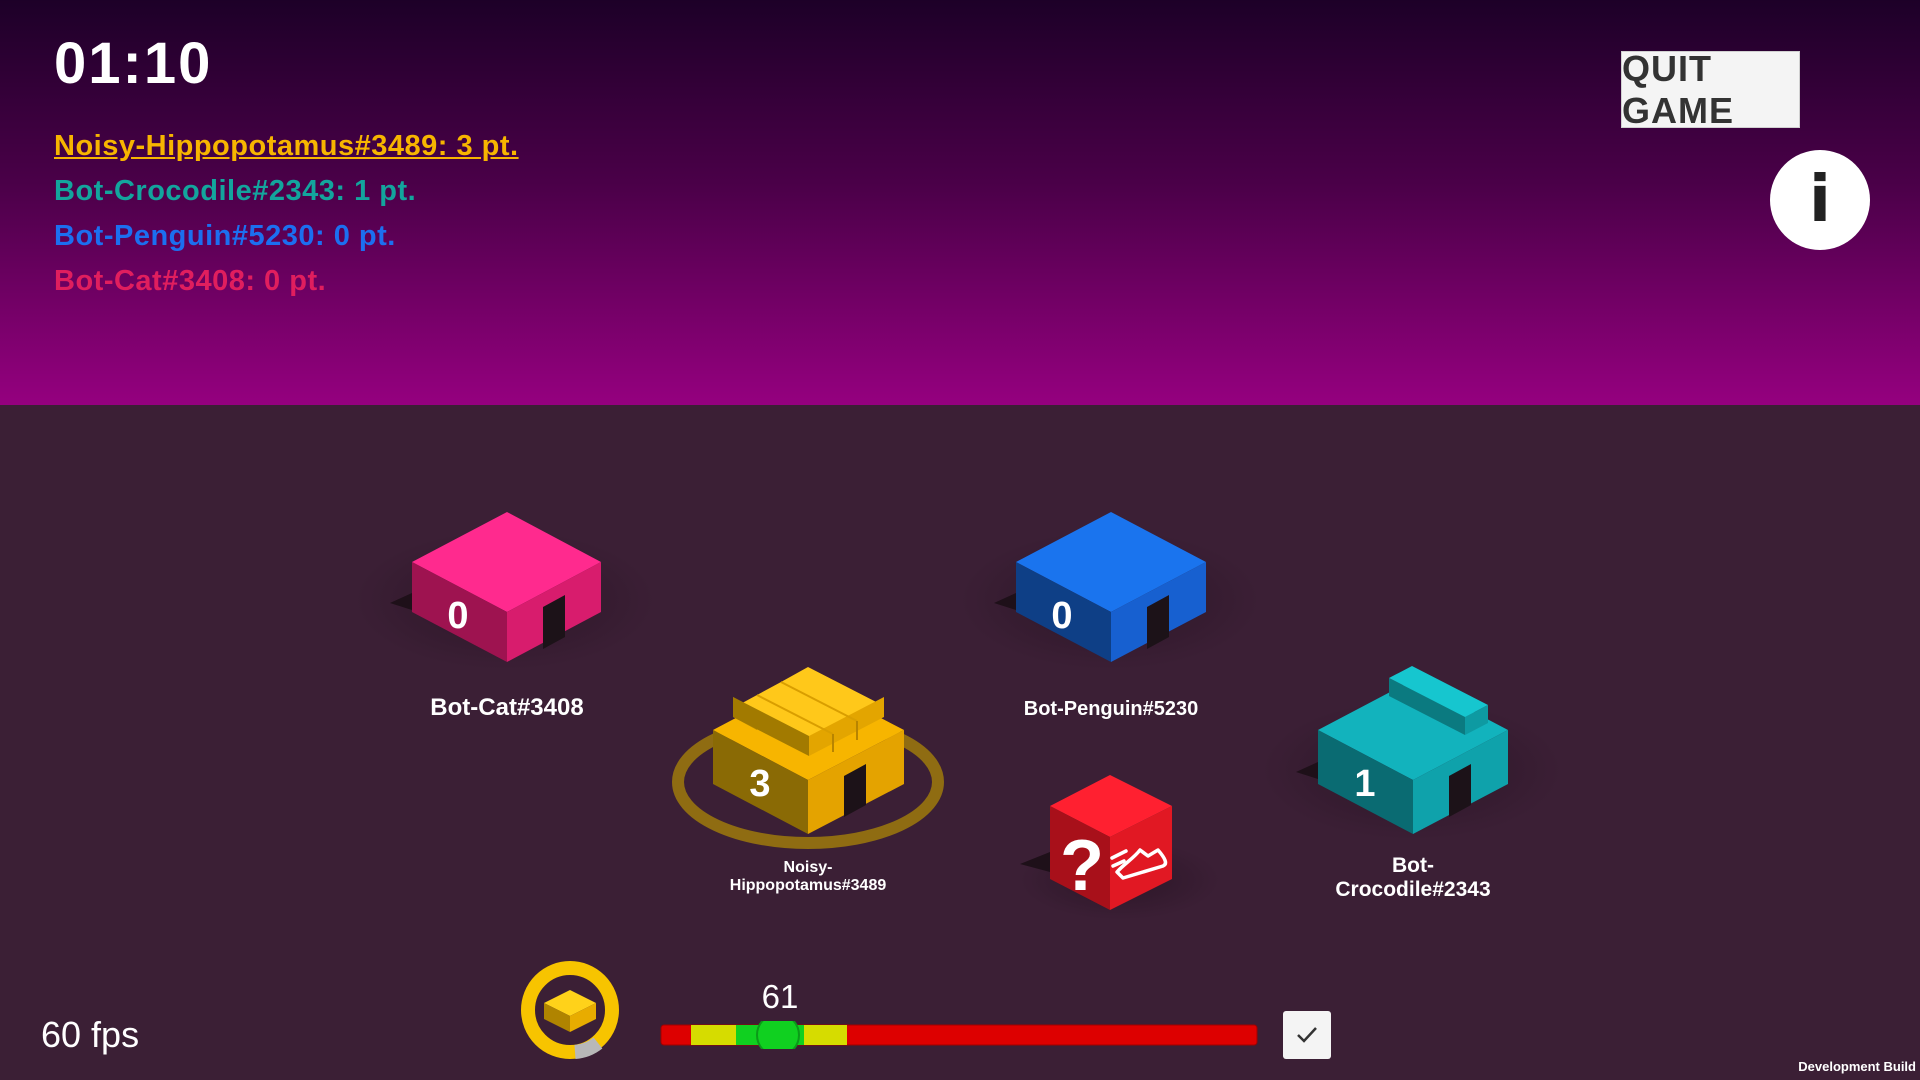 The width and height of the screenshot is (1920, 1080). Describe the element at coordinates (1110, 591) in the screenshot. I see `house-penguin: 0` at that location.